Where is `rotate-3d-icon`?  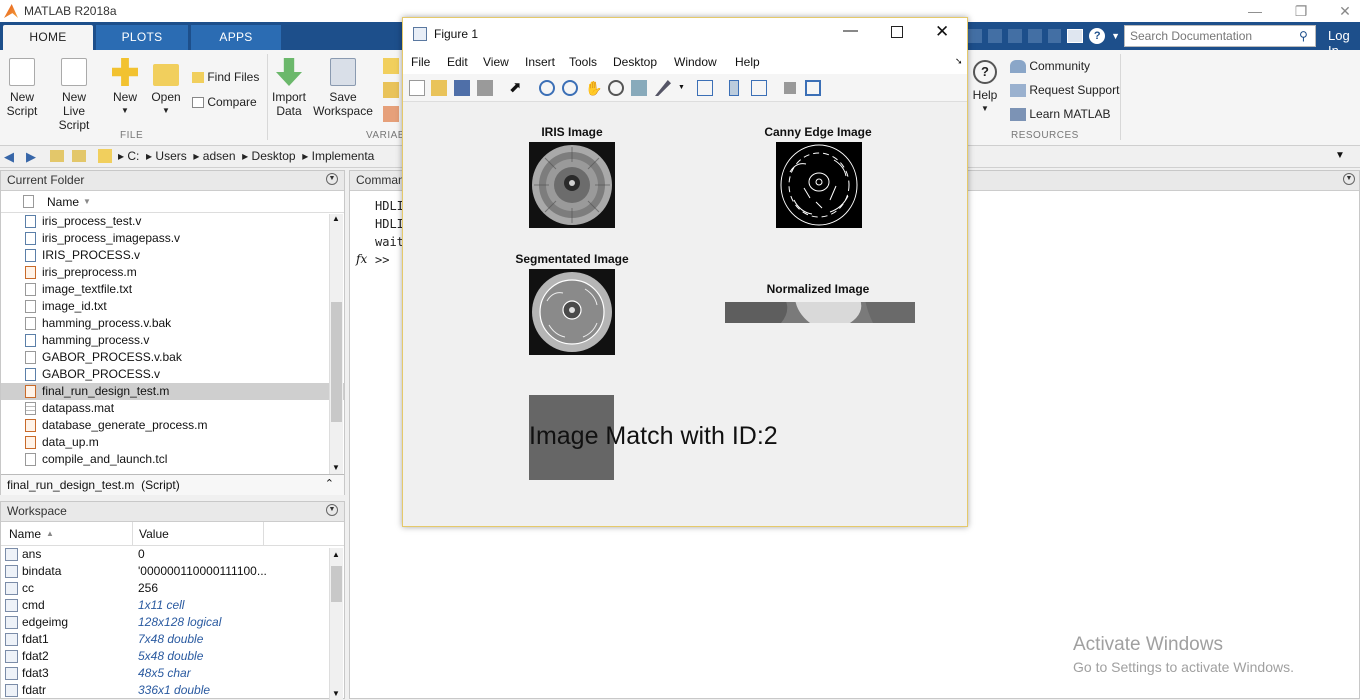 rotate-3d-icon is located at coordinates (616, 88).